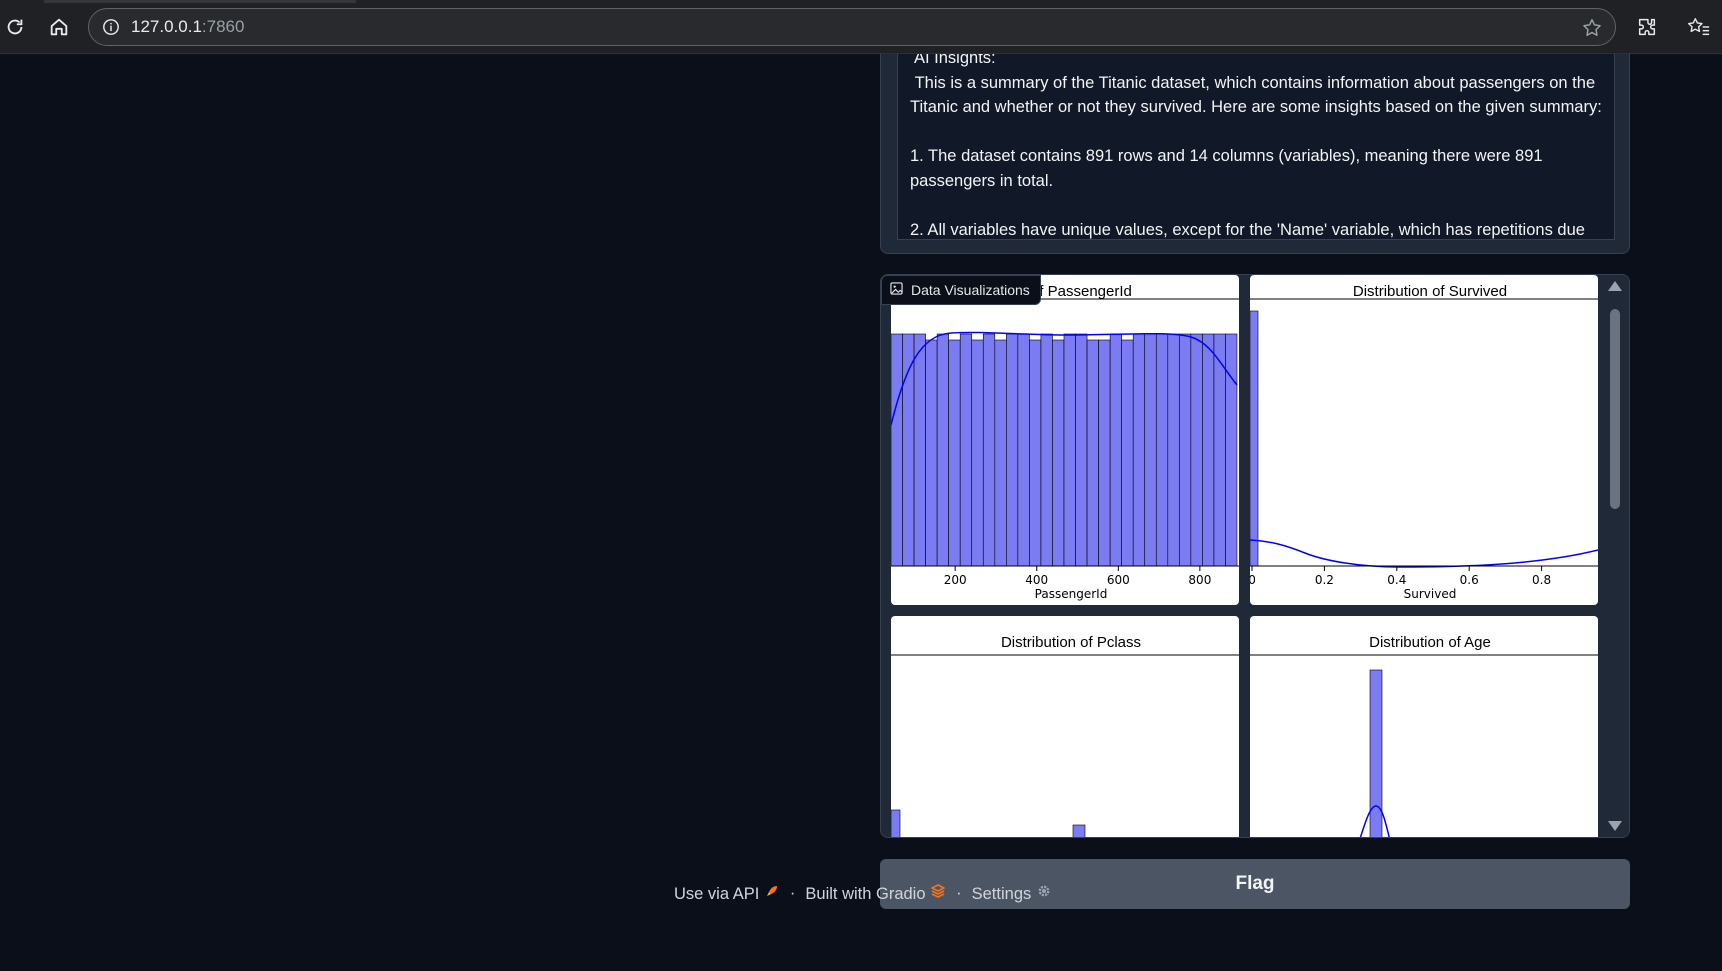  What do you see at coordinates (1430, 642) in the screenshot?
I see `plot-age-title: Distribution of Age` at bounding box center [1430, 642].